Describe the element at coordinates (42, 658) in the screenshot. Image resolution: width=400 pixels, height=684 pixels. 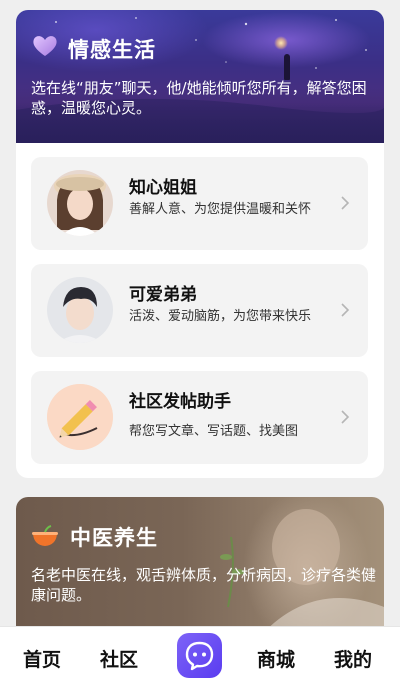
I see `tab-home: 首页` at that location.